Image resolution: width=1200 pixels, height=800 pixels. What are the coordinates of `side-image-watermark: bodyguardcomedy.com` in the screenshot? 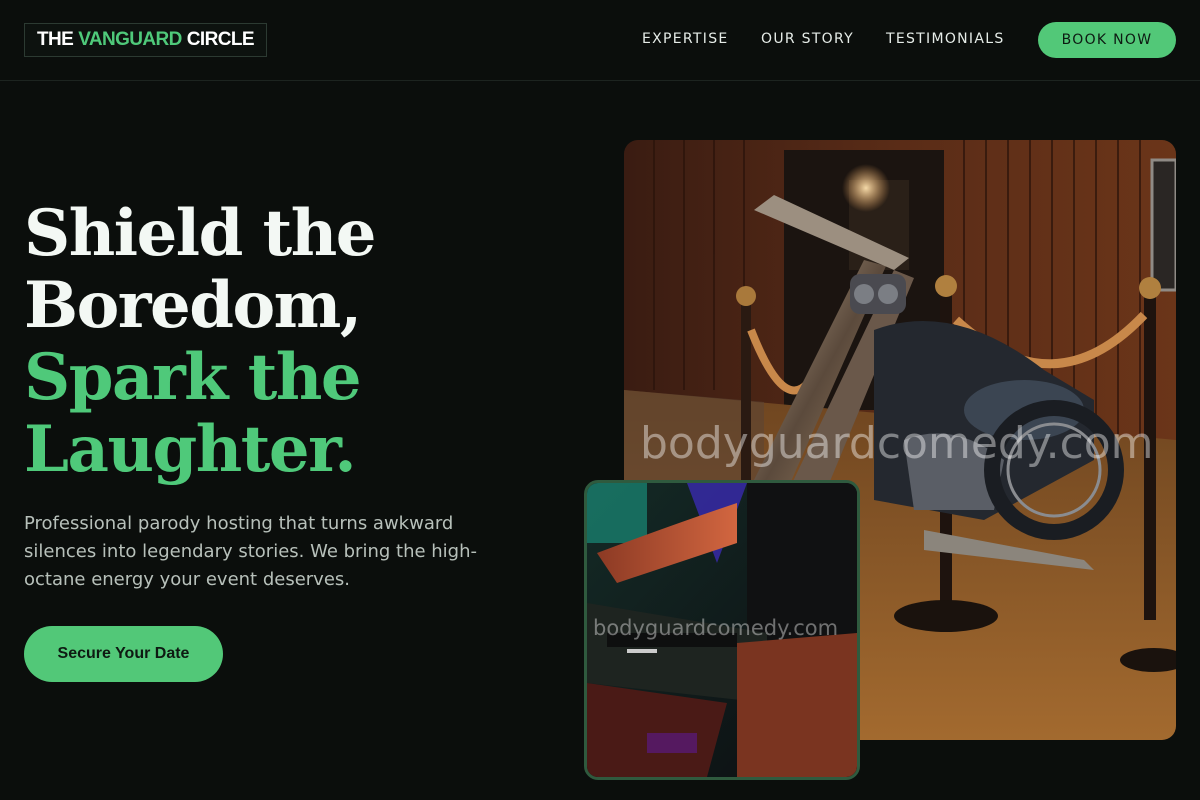 It's located at (715, 628).